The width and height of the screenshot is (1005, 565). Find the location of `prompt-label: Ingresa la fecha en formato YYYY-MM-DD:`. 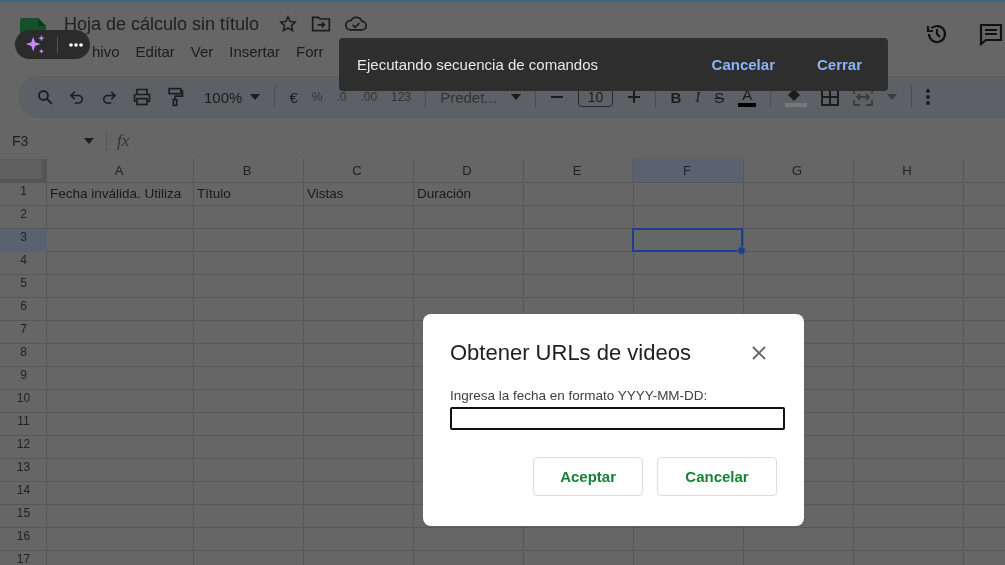

prompt-label: Ingresa la fecha en formato YYYY-MM-DD: is located at coordinates (579, 395).